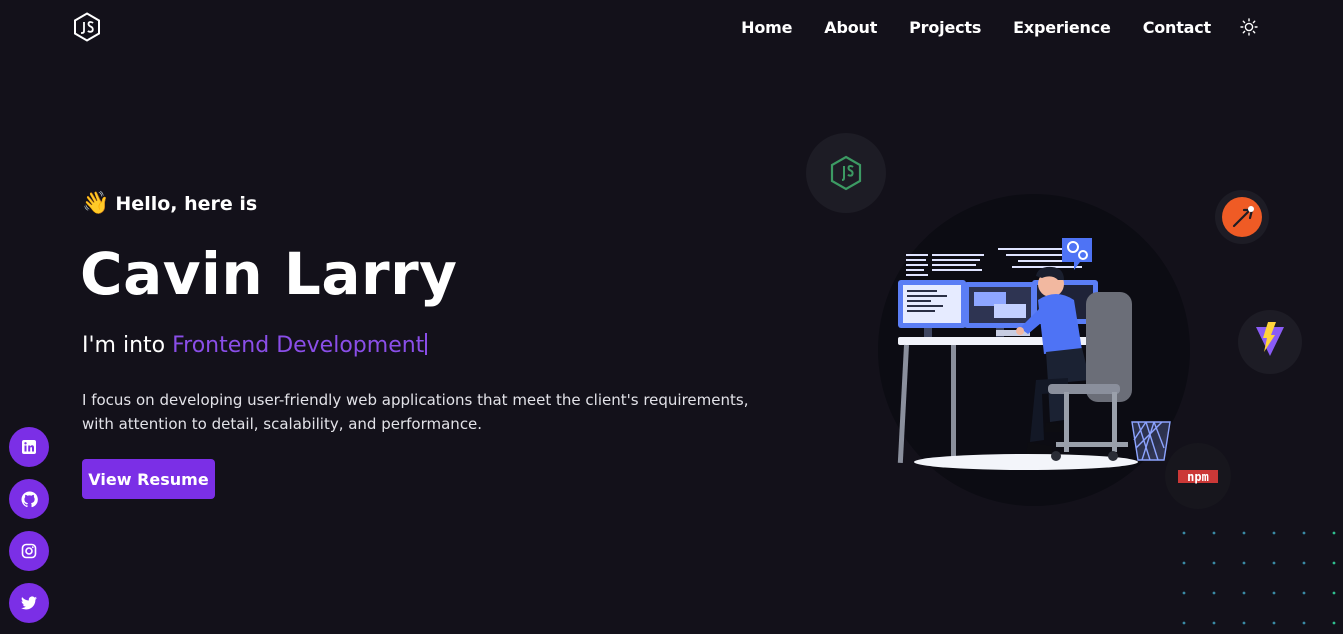  Describe the element at coordinates (426, 344) in the screenshot. I see `typing-cursor` at that location.